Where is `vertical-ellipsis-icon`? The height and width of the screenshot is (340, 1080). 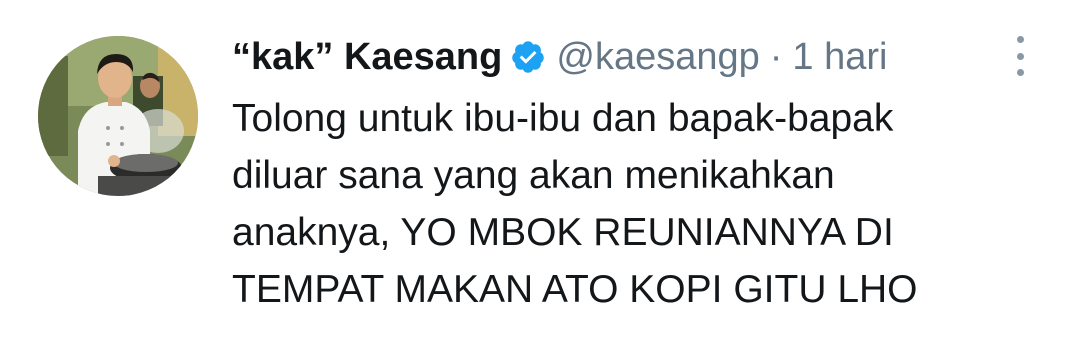
vertical-ellipsis-icon is located at coordinates (1020, 56).